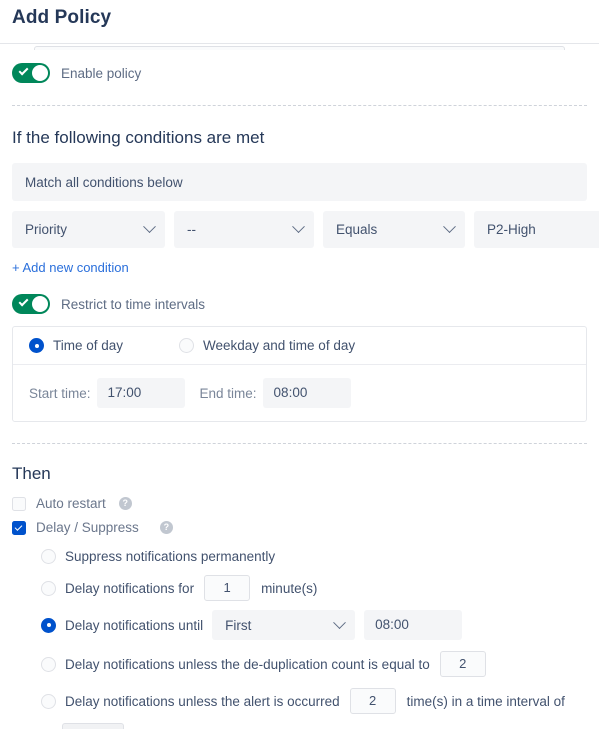 The image size is (599, 742). Describe the element at coordinates (87, 527) in the screenshot. I see `delay-suppress-label: Delay / Suppress` at that location.